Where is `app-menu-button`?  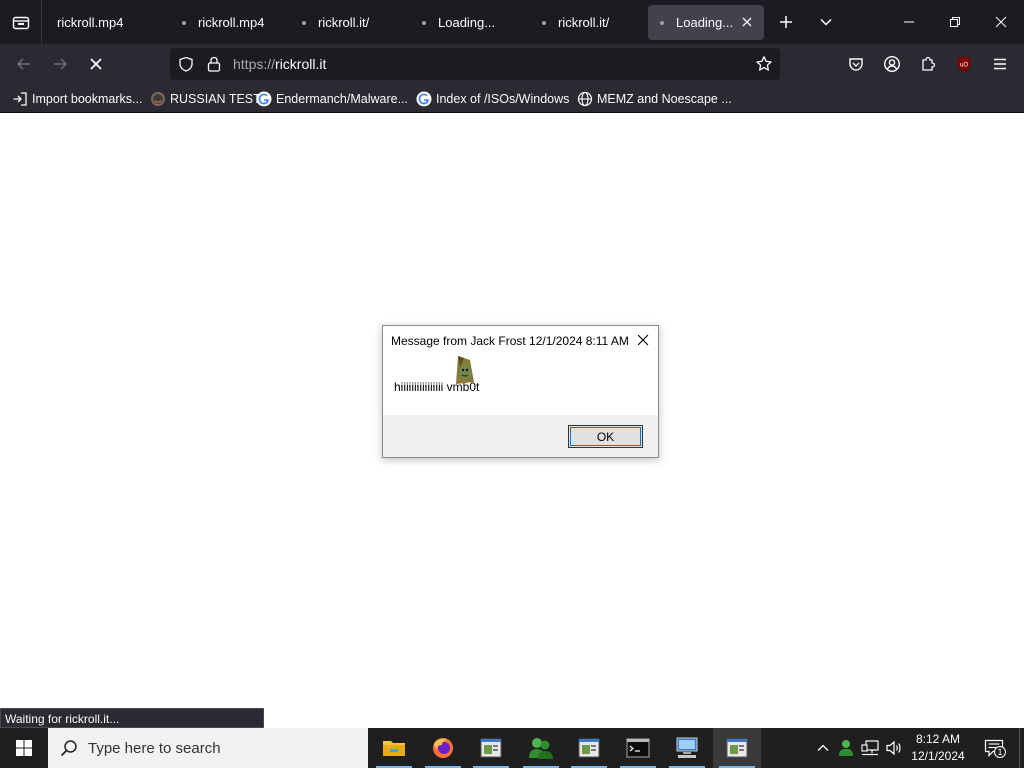 app-menu-button is located at coordinates (1000, 64).